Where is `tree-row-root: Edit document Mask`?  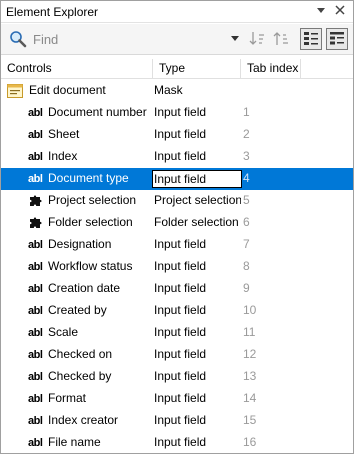 tree-row-root: Edit document Mask is located at coordinates (177, 91).